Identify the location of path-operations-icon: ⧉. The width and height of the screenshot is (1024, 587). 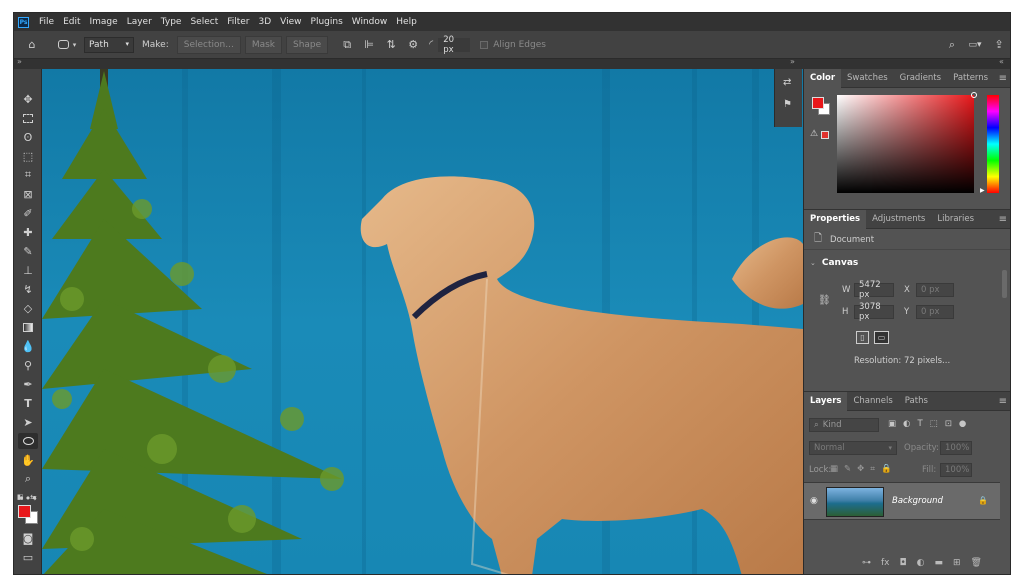
(347, 45).